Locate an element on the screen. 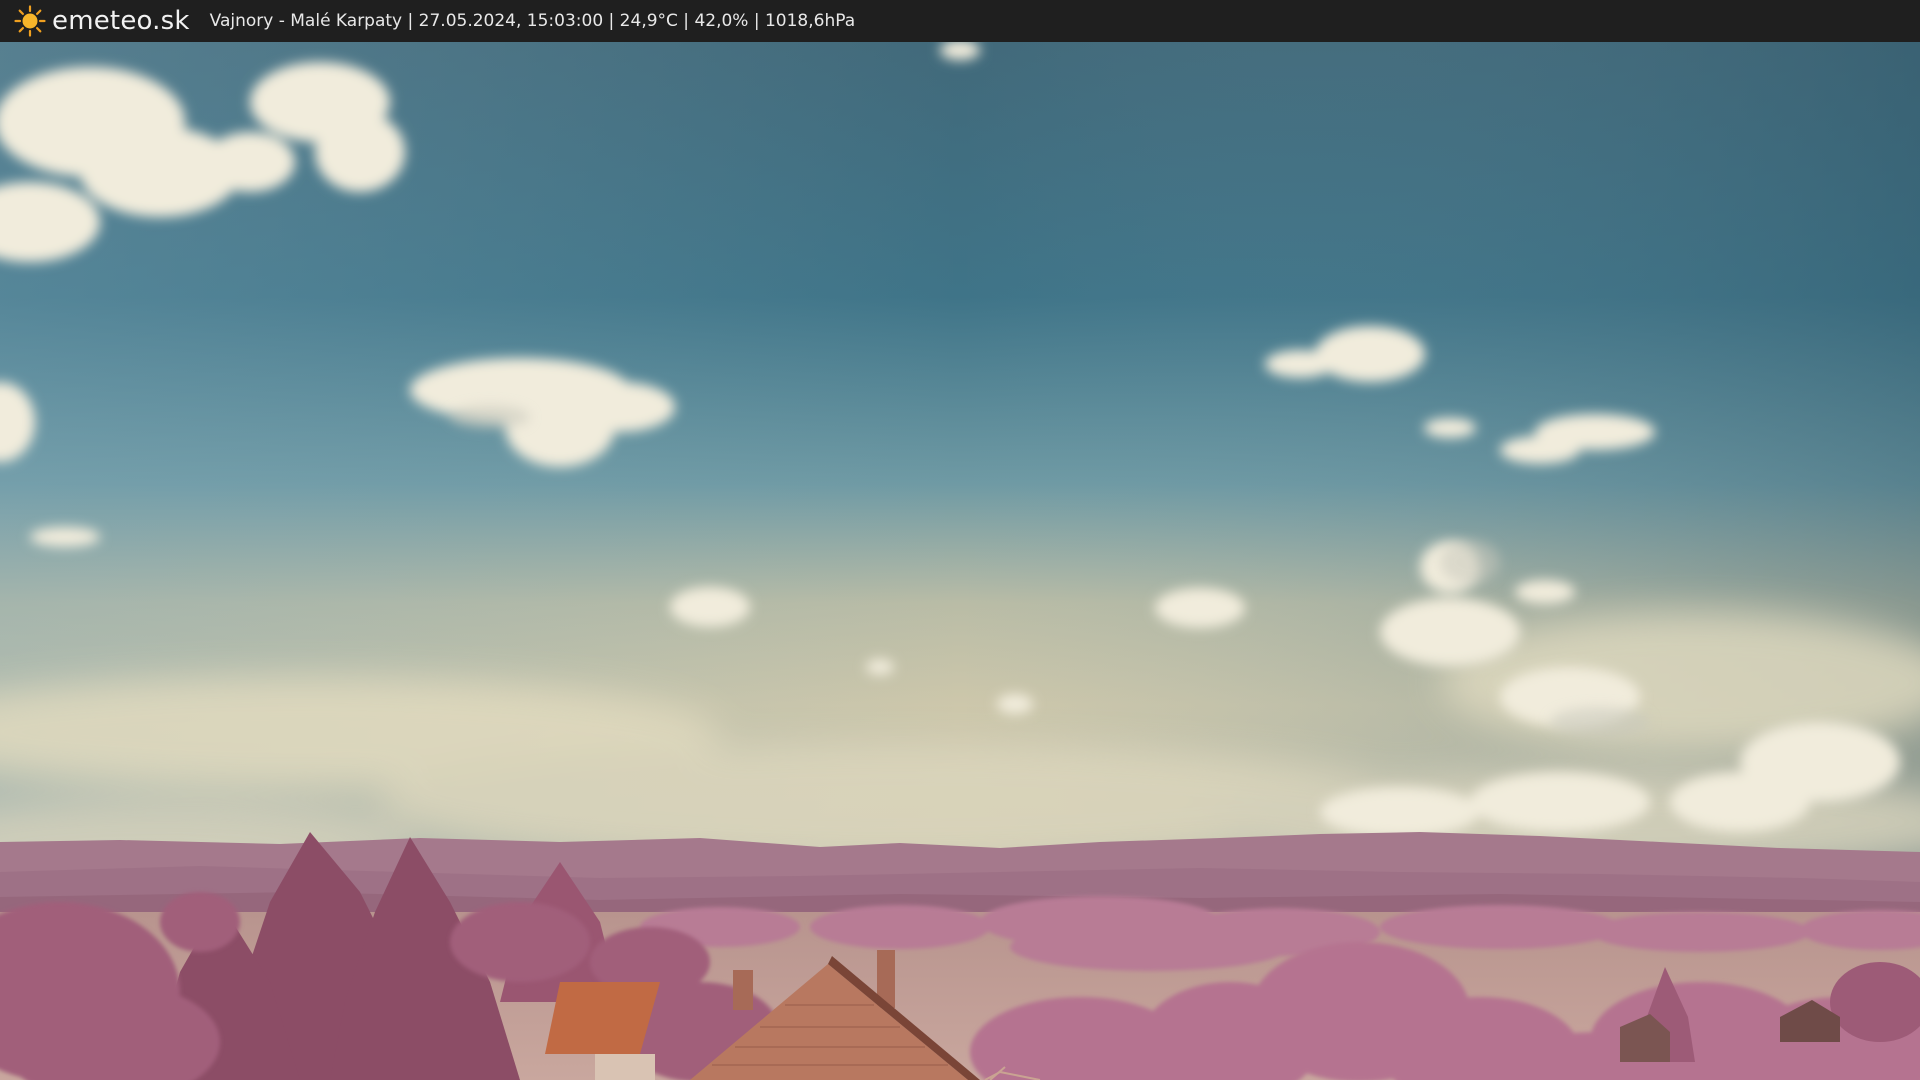 This screenshot has width=1920, height=1080. sun-icon is located at coordinates (30, 21).